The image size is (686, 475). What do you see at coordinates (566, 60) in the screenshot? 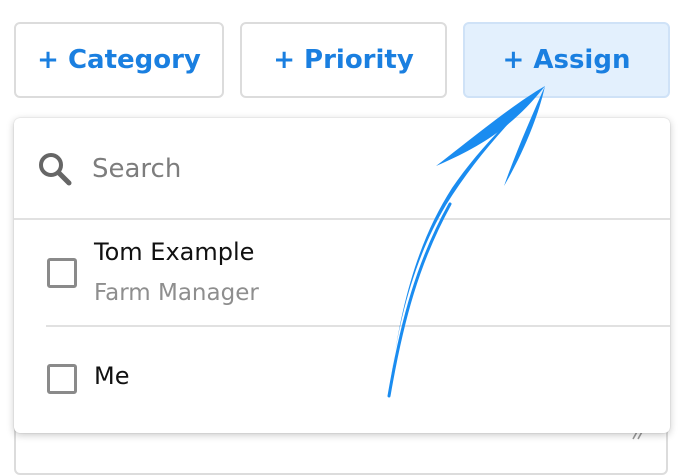
I see `add-assign-button: + Assign` at bounding box center [566, 60].